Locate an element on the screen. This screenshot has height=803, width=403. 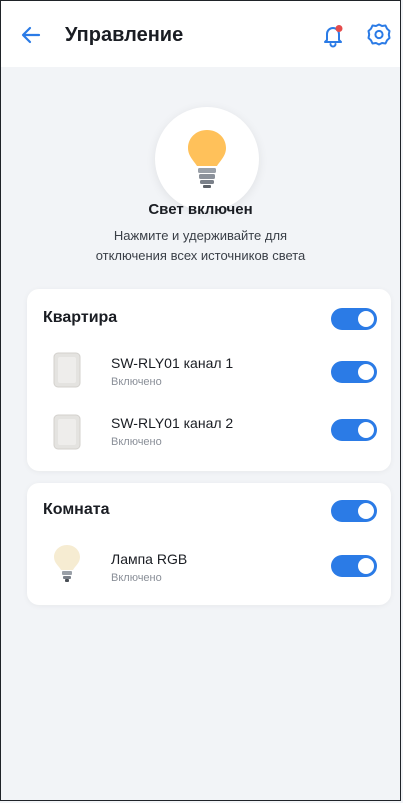
bell-icon is located at coordinates (333, 36).